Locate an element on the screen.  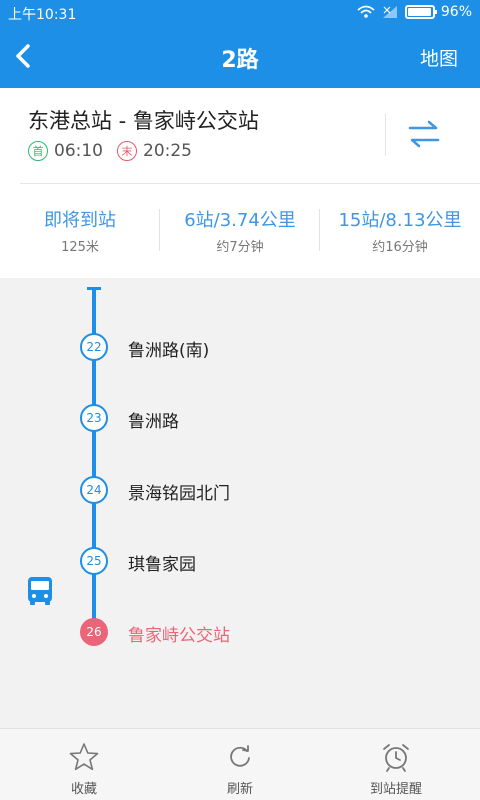
refresh-button: 刷新 is located at coordinates (240, 764).